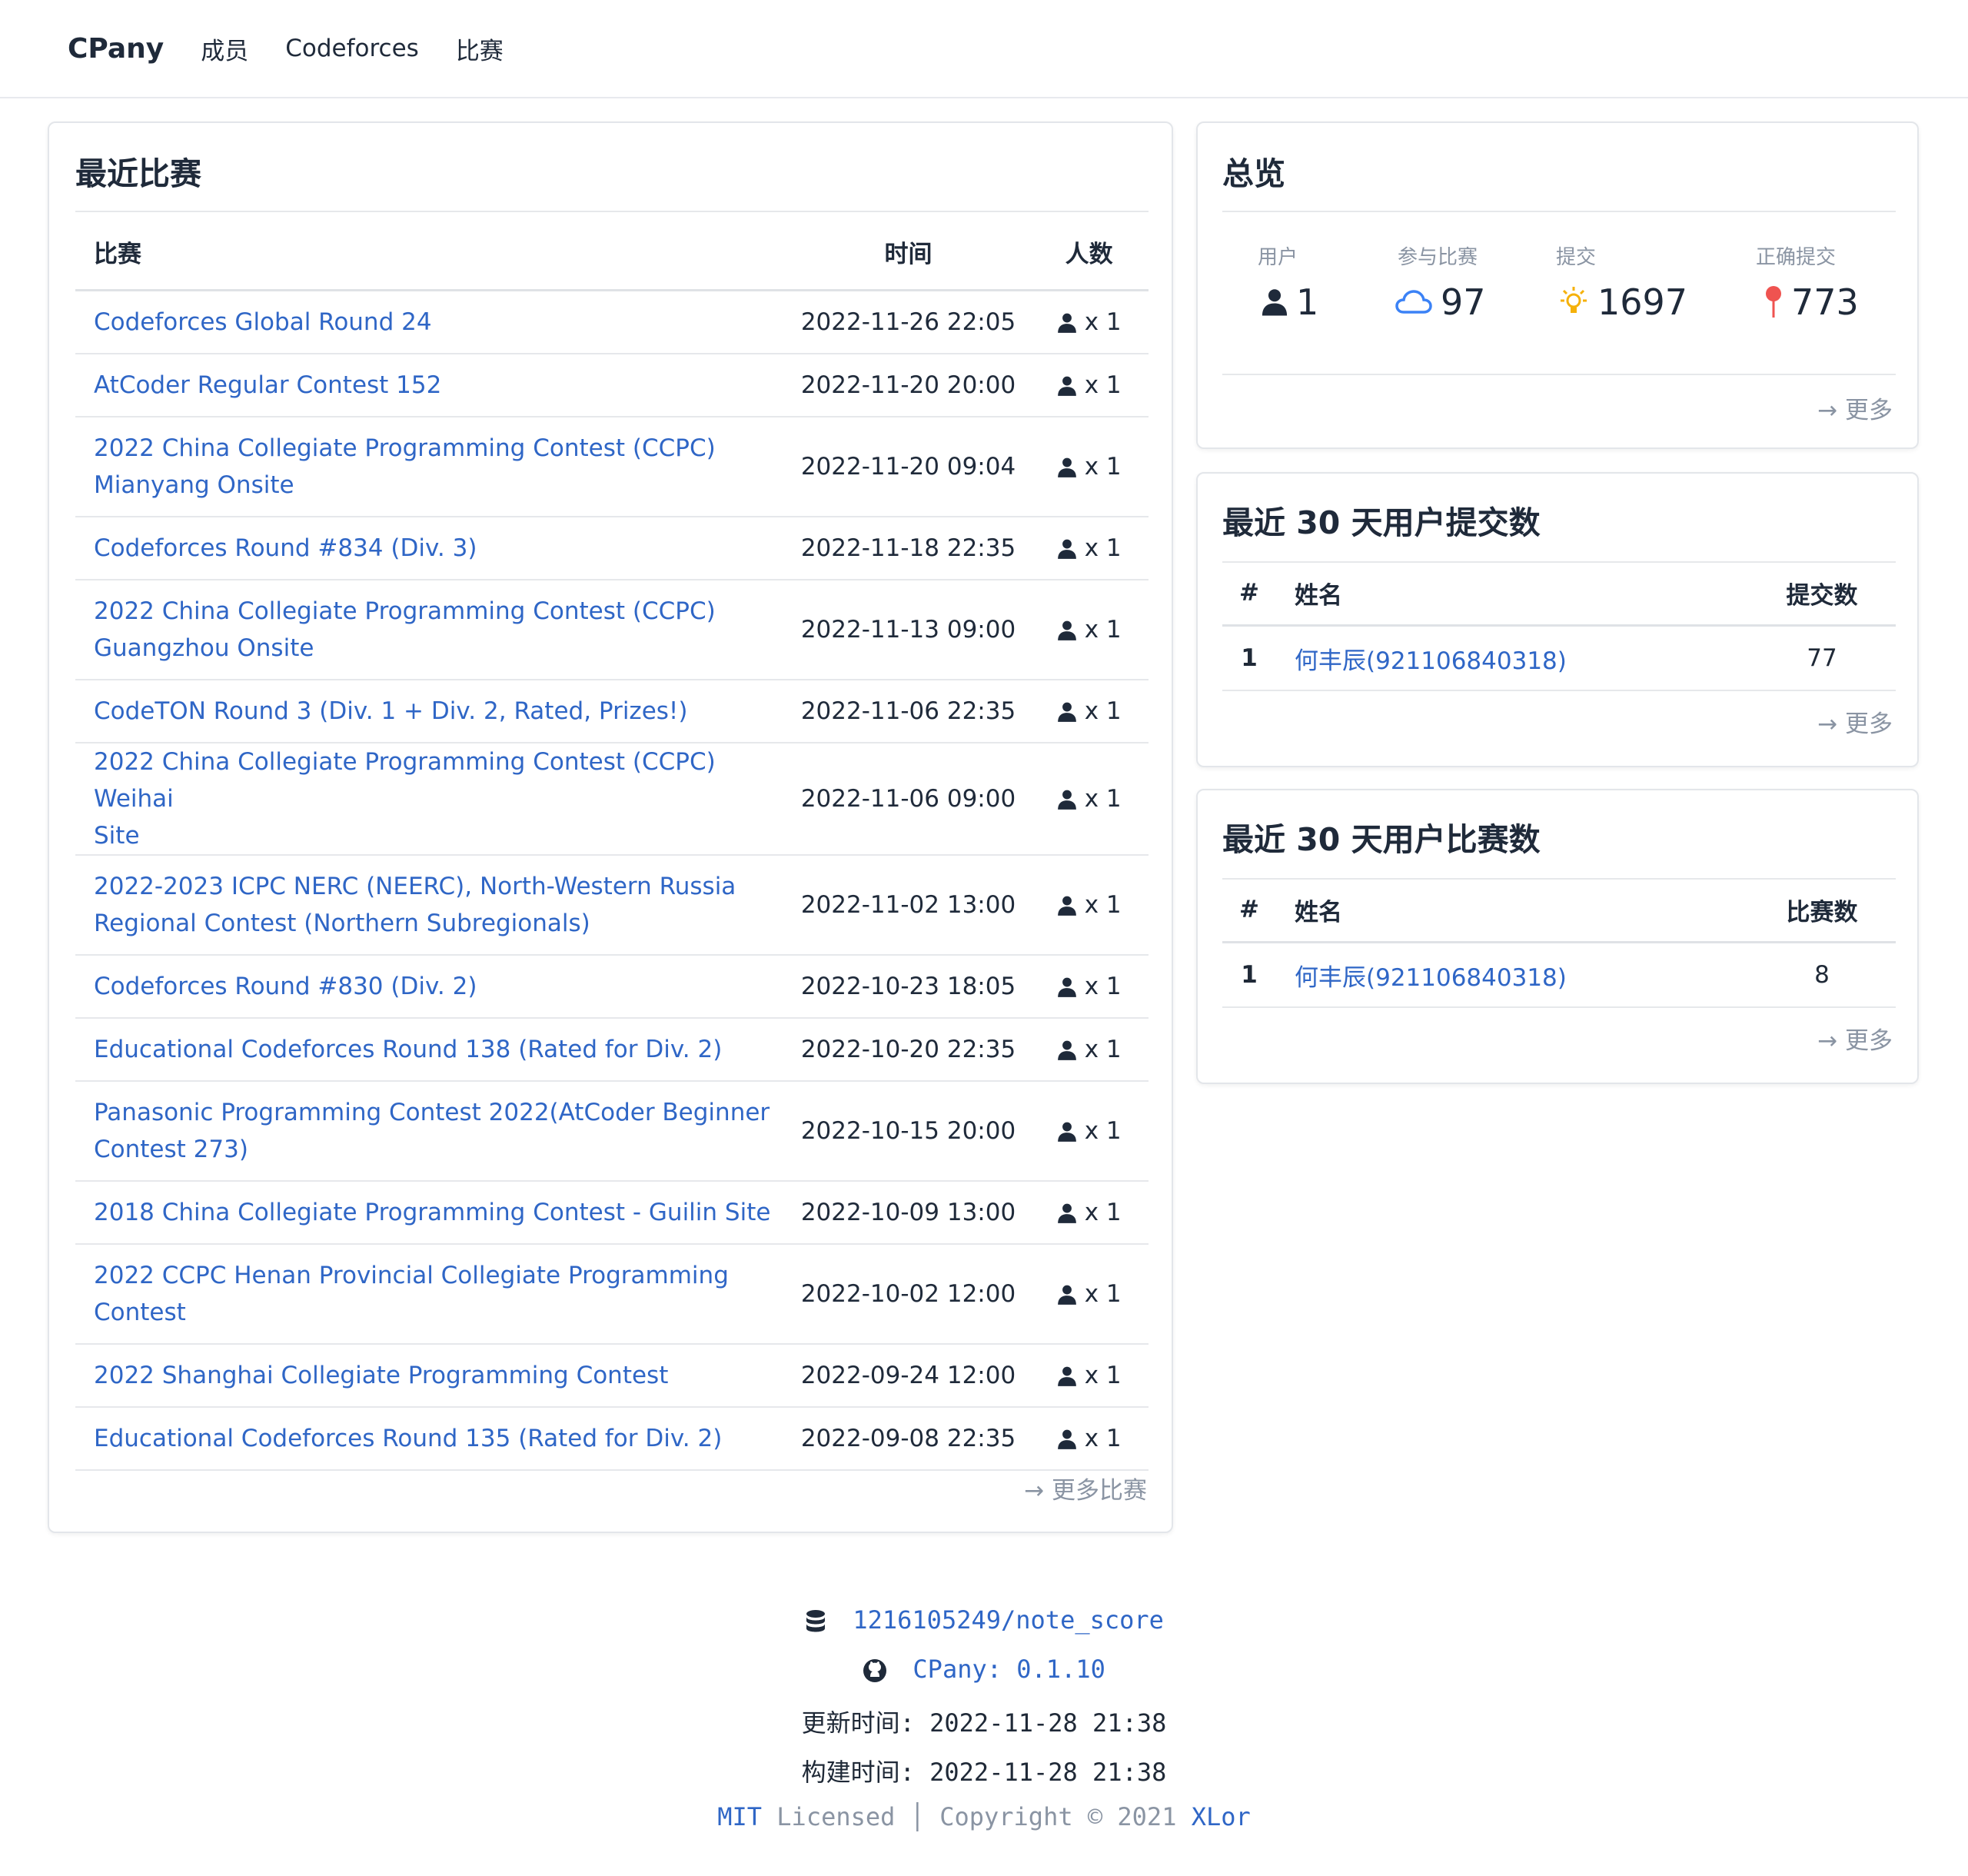 The height and width of the screenshot is (1876, 1968). Describe the element at coordinates (1822, 594) in the screenshot. I see `header-value: 提交数` at that location.